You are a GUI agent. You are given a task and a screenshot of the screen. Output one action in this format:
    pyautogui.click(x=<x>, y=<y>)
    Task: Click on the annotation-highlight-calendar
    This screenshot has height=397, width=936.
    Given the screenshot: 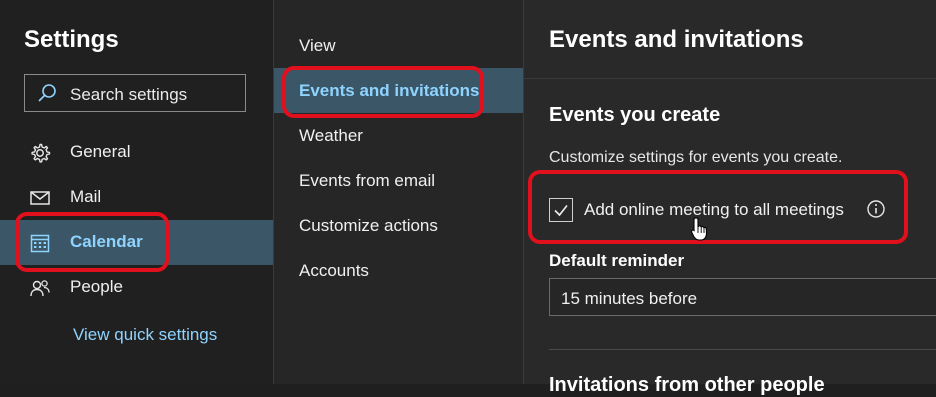 What is the action you would take?
    pyautogui.click(x=92, y=242)
    